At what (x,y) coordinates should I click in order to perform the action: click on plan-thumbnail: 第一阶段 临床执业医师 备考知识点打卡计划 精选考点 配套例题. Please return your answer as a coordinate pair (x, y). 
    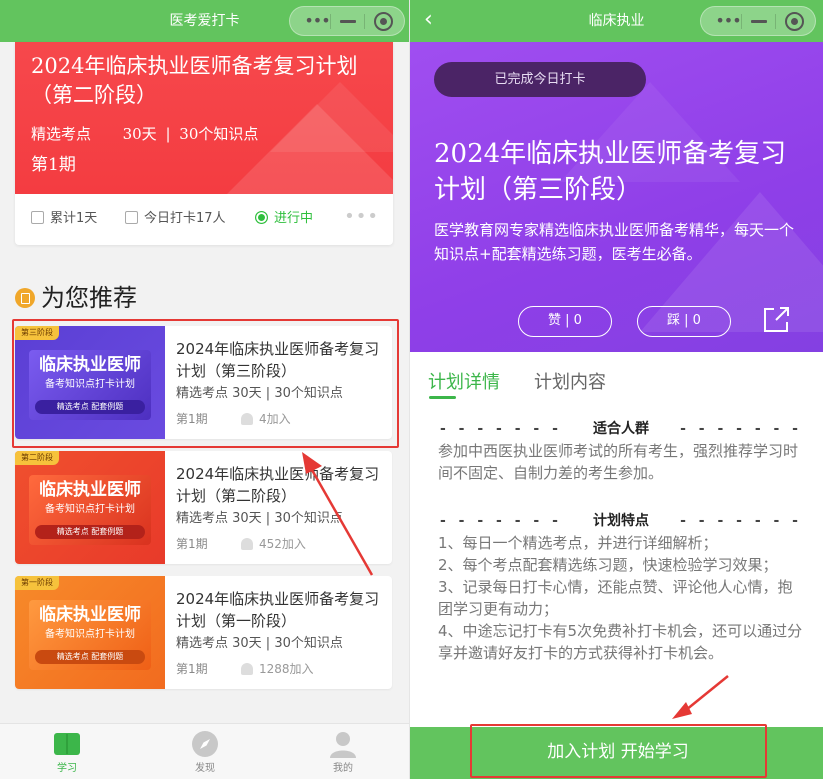
    Looking at the image, I should click on (90, 632).